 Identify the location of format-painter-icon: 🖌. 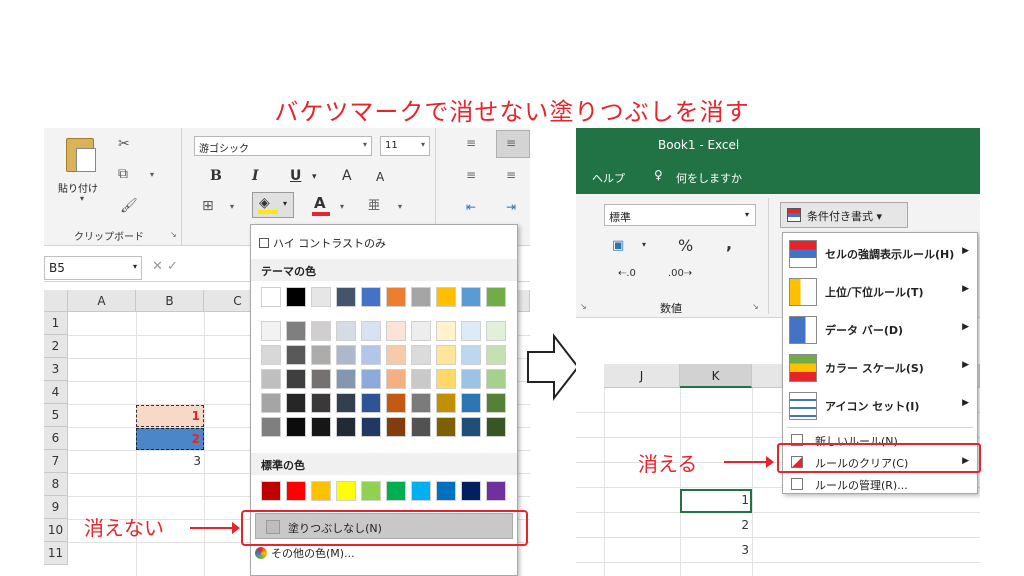
(129, 206).